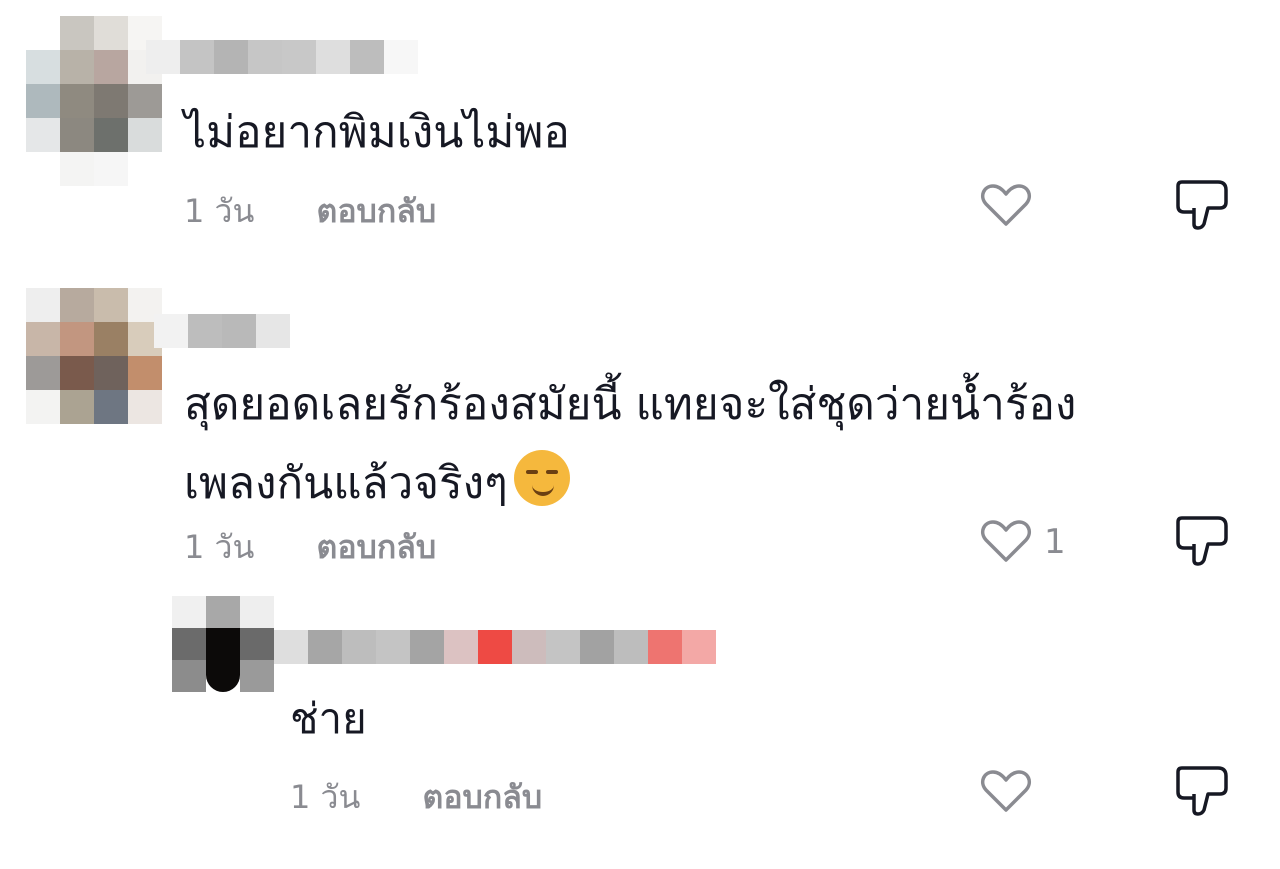 The image size is (1280, 869). Describe the element at coordinates (223, 644) in the screenshot. I see `avatar` at that location.